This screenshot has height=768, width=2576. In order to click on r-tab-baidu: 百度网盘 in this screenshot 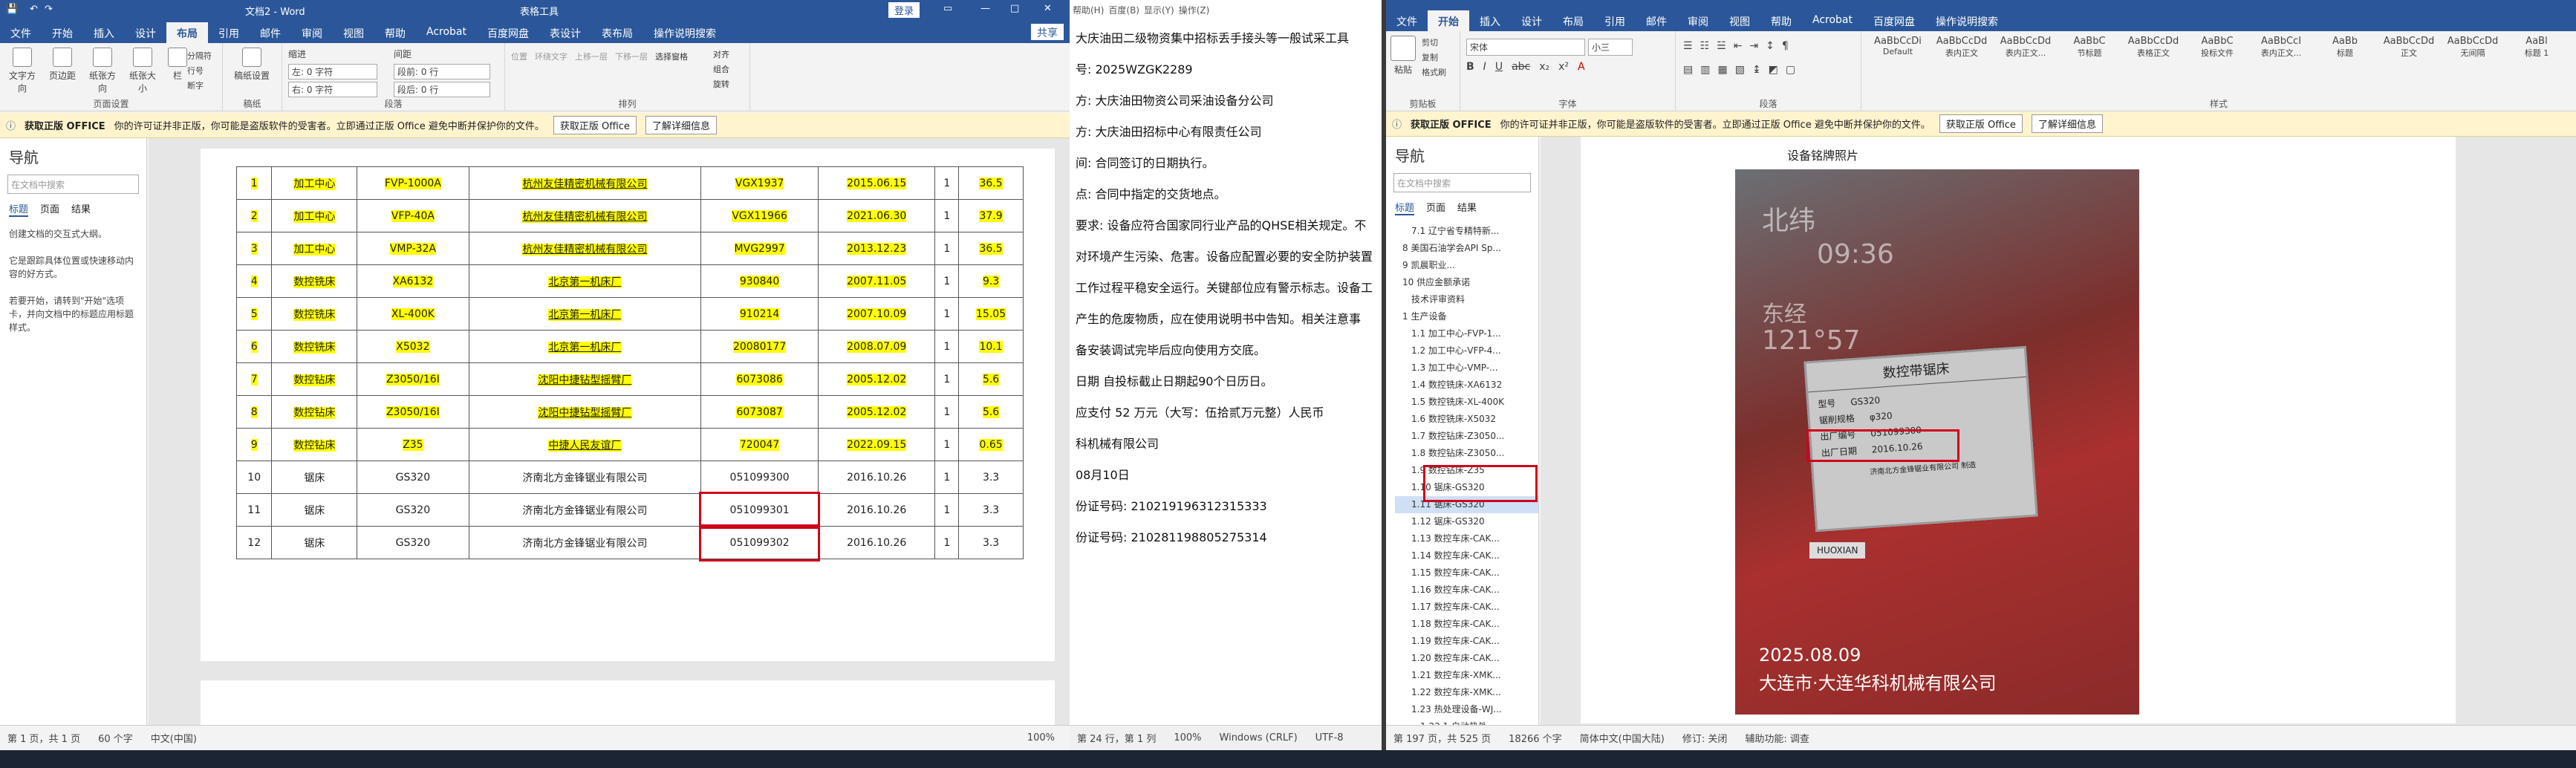, I will do `click(1894, 20)`.